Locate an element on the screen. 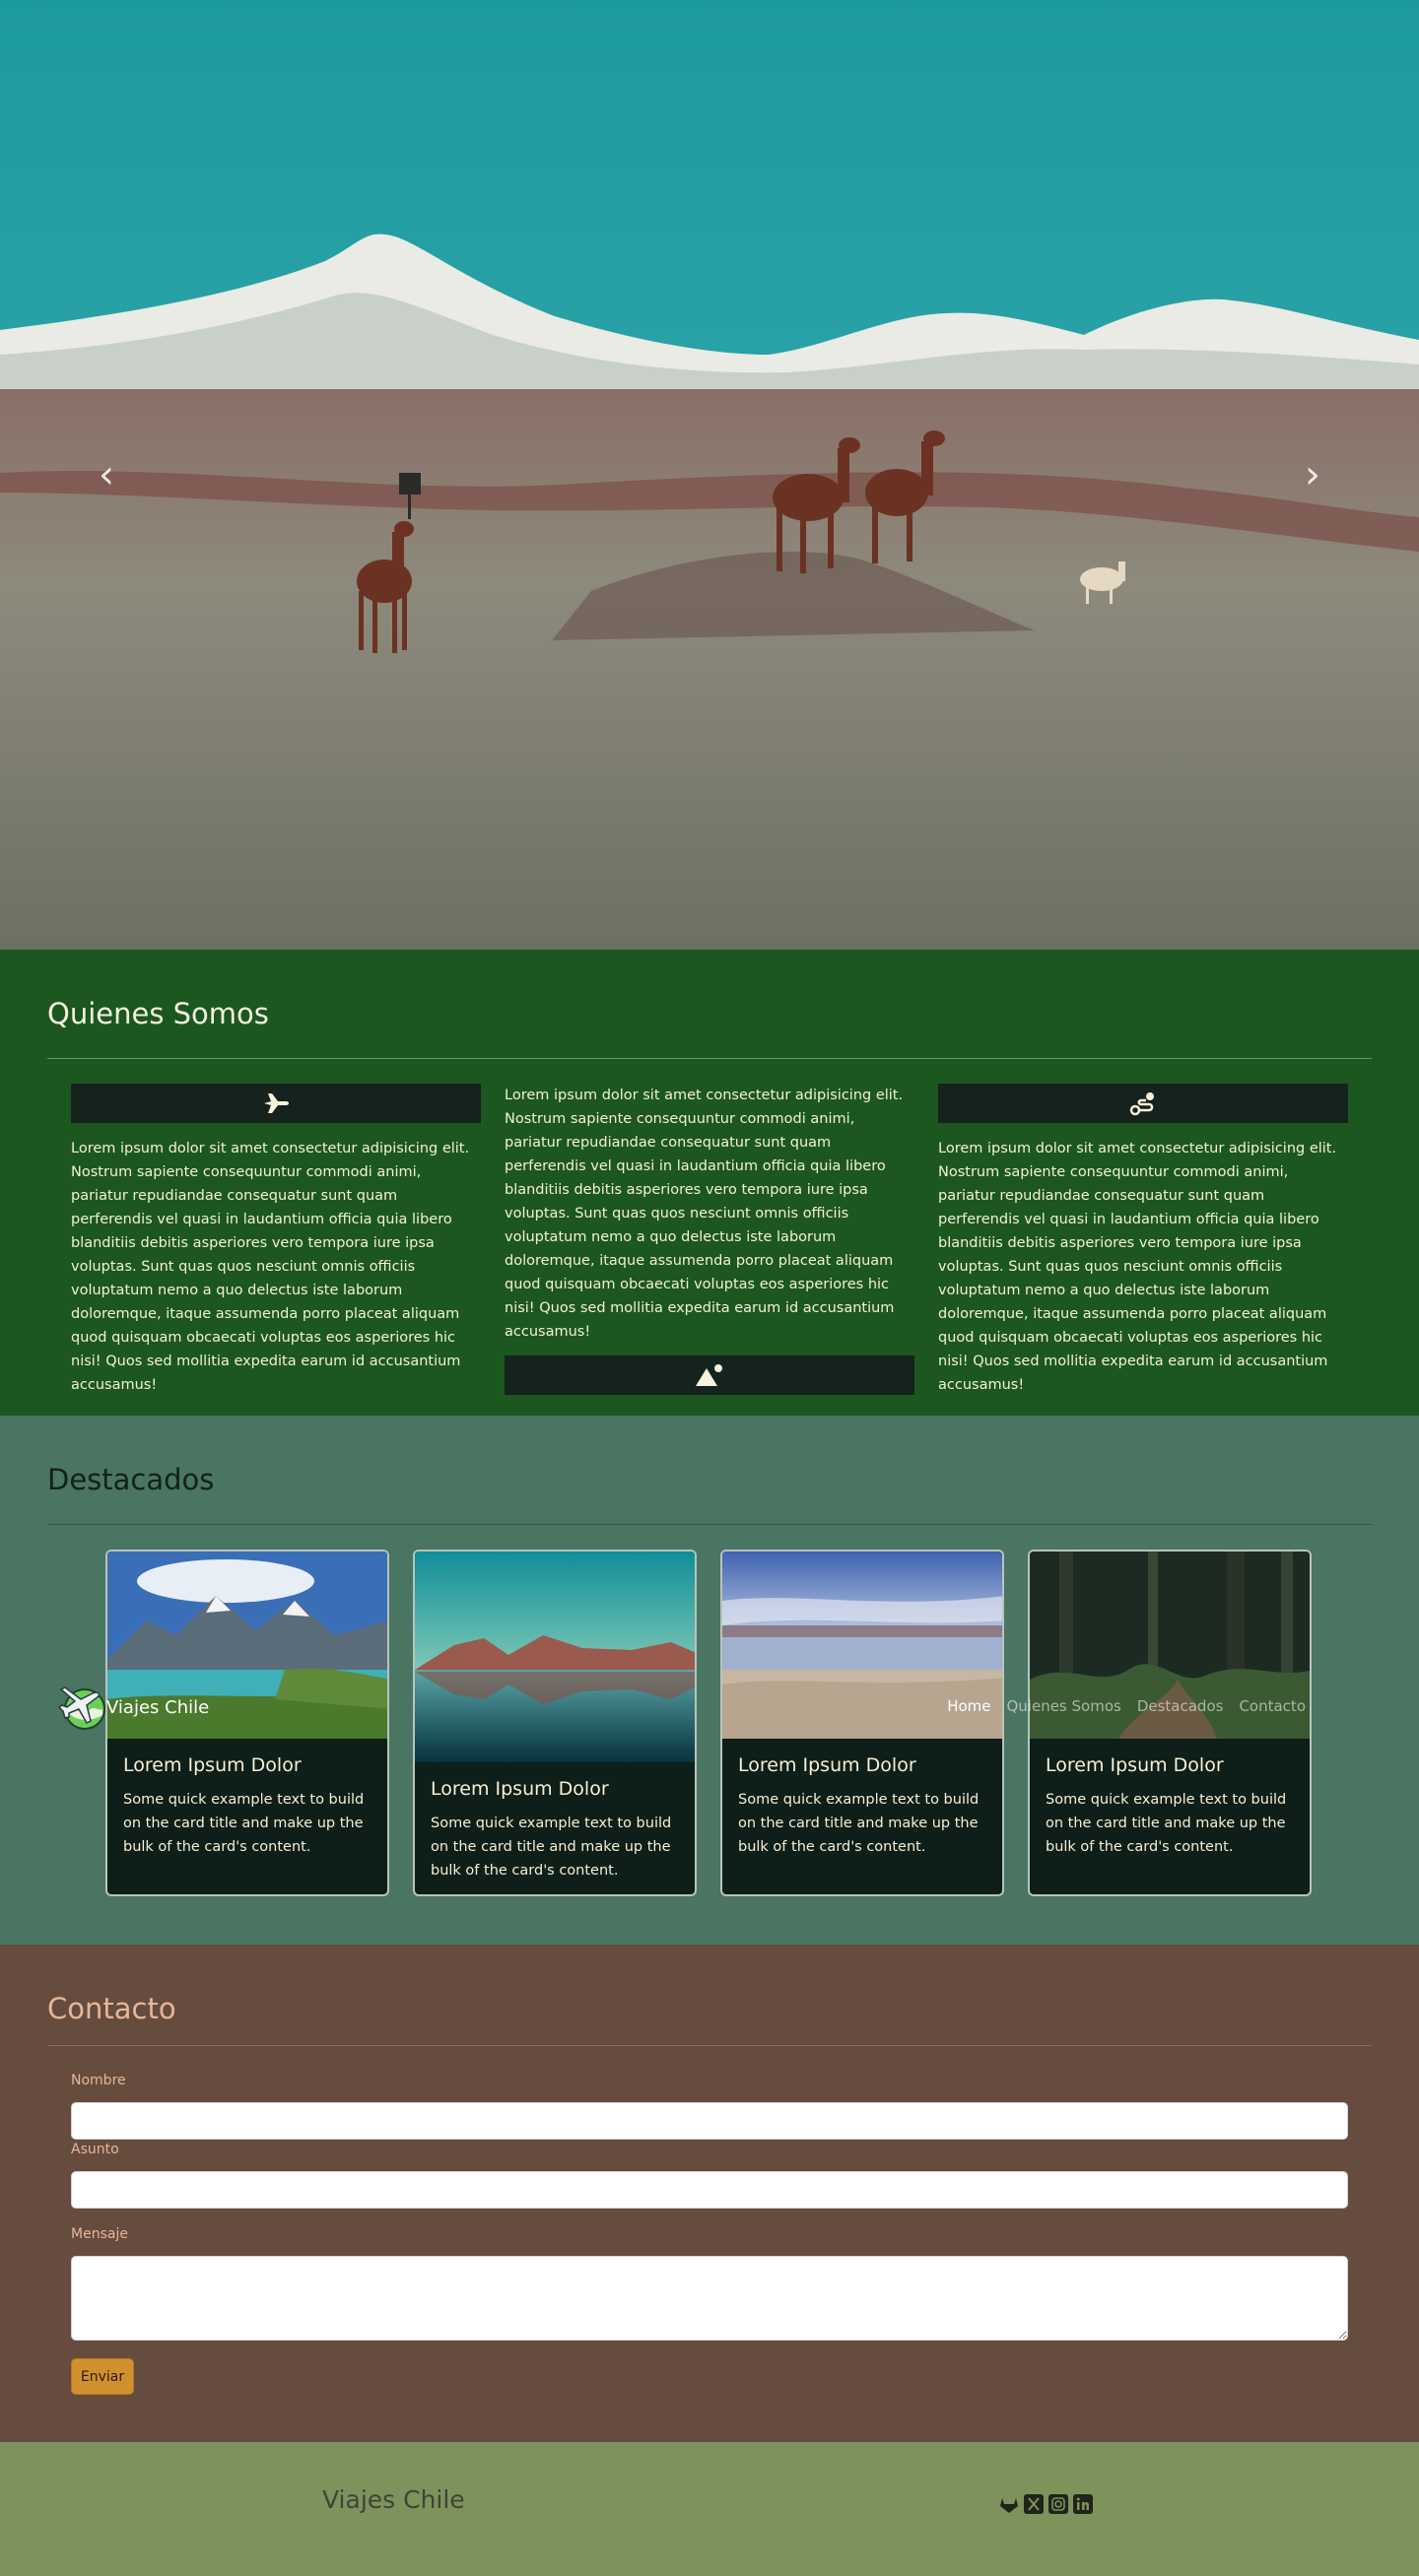 This screenshot has width=1419, height=2576. footer-brand: Viajes Chile is located at coordinates (393, 2500).